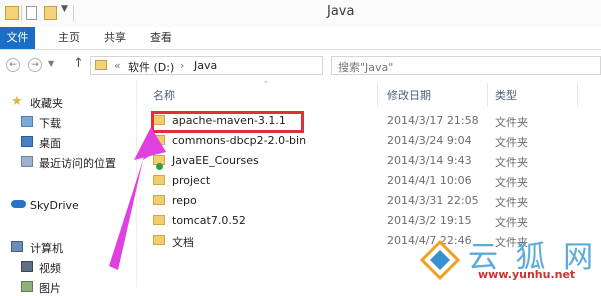  Describe the element at coordinates (527, 274) in the screenshot. I see `watermark-url: www.yunhu.net` at that location.